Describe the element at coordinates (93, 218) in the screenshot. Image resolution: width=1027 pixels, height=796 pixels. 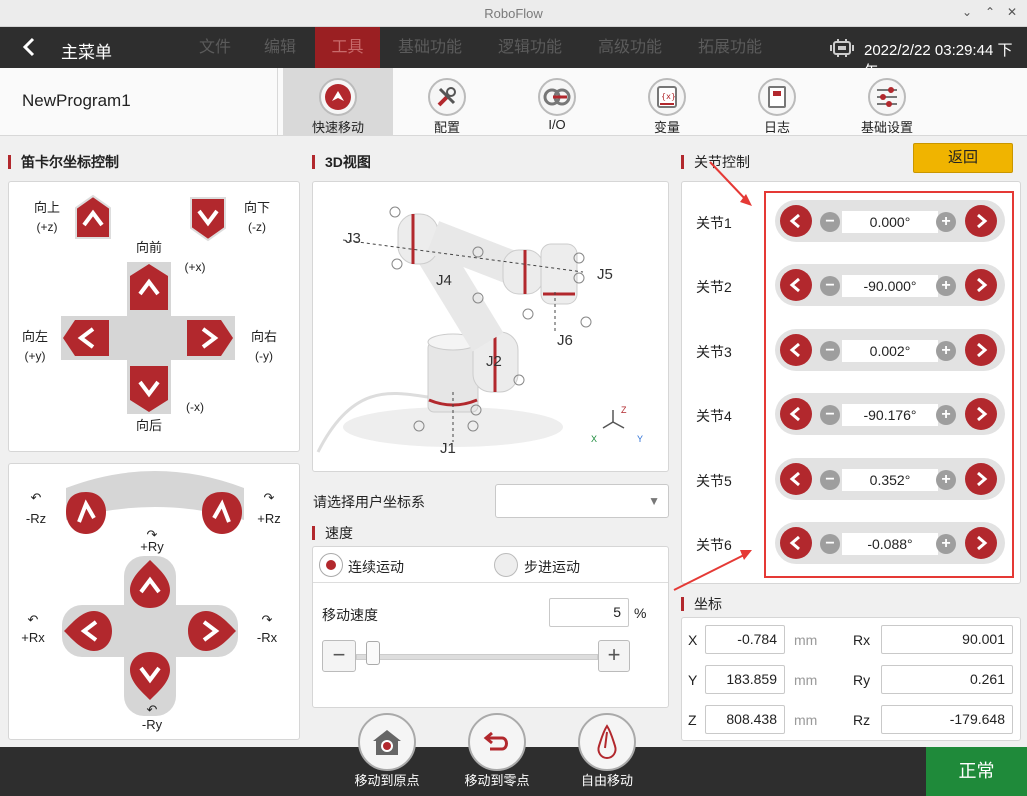
I see `move-up-button` at that location.